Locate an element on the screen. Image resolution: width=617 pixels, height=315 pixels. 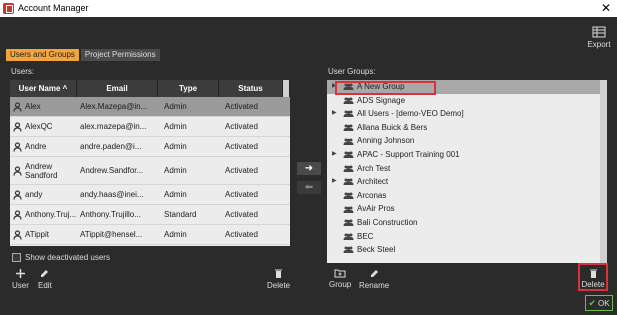
delete-user-button: Delete is located at coordinates (278, 279).